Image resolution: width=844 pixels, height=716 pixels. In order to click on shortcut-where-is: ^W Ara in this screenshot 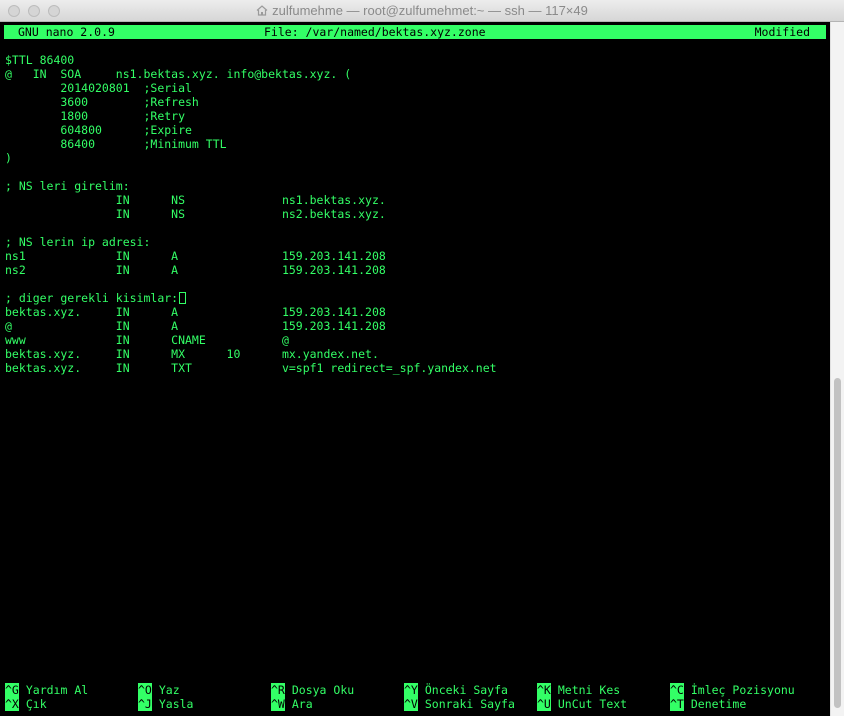, I will do `click(292, 704)`.